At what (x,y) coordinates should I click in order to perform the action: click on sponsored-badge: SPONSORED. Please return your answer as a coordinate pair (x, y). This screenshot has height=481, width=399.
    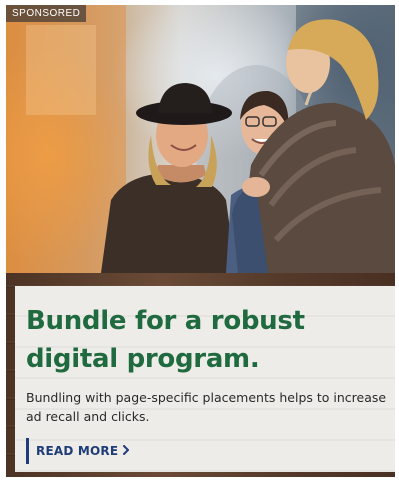
    Looking at the image, I should click on (46, 13).